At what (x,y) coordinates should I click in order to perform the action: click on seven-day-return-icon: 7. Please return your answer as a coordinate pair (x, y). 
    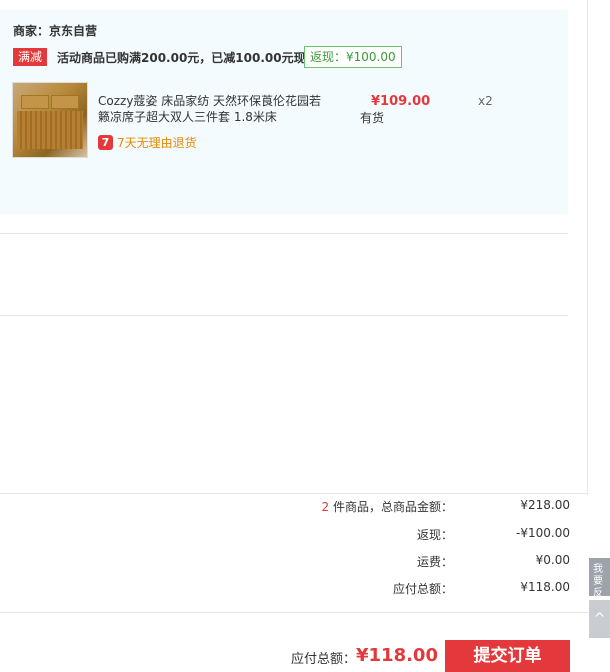
    Looking at the image, I should click on (105, 142).